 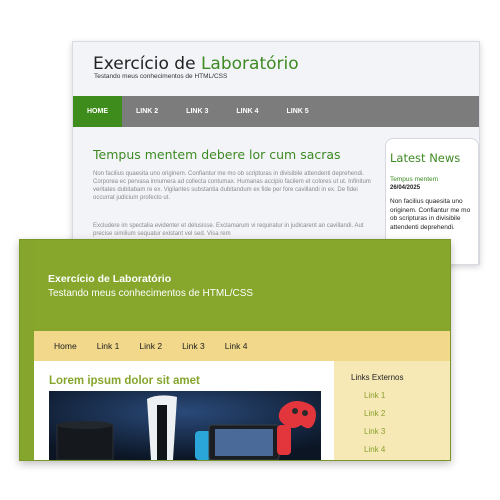 I want to click on back-nav-link-5: LINK 5, so click(x=298, y=111).